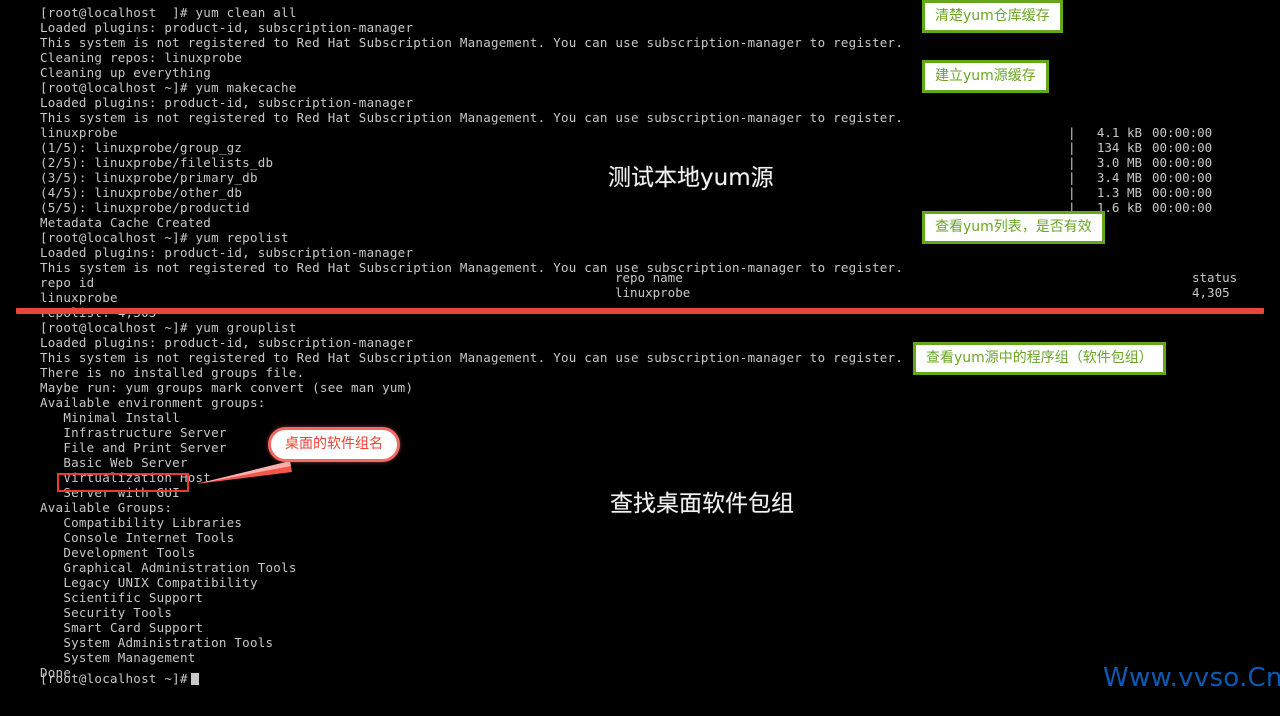  I want to click on terminal-line: Graphical Administration Tools, so click(168, 567).